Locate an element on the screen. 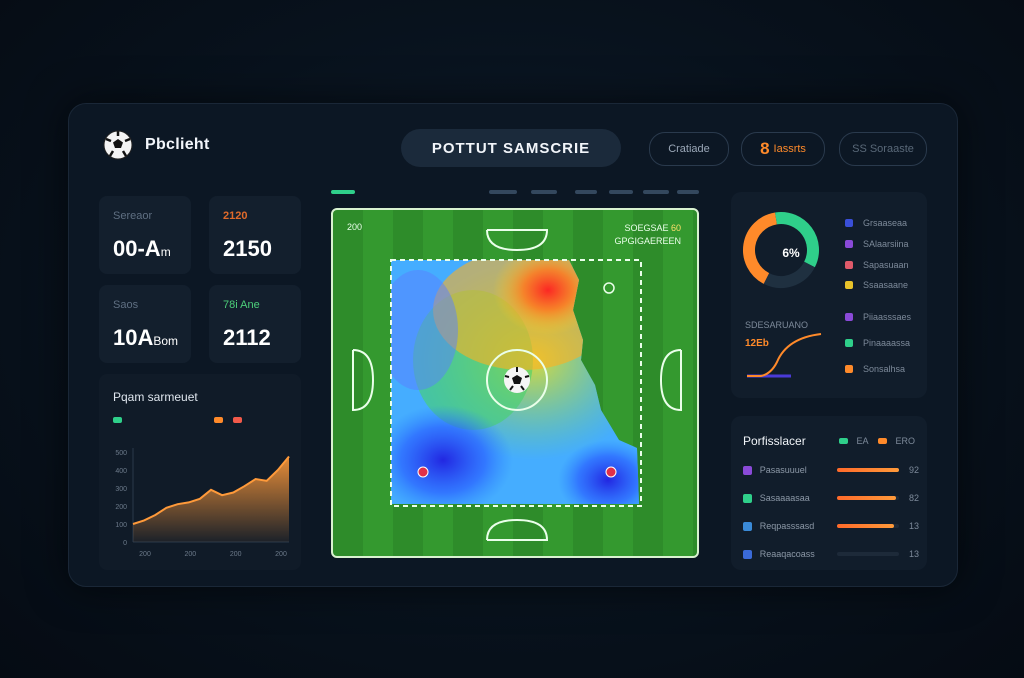  pitch-score: SOEGSAE 60 GPGIGAEREEN is located at coordinates (647, 234).